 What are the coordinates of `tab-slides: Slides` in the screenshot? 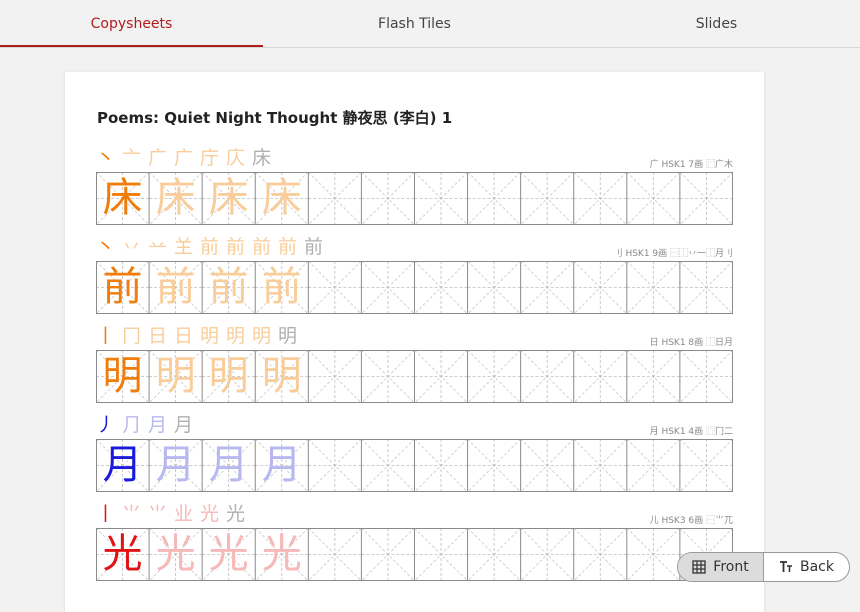 It's located at (716, 23).